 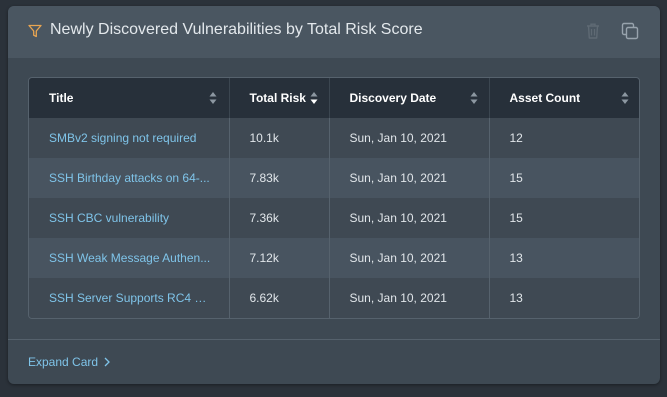 What do you see at coordinates (314, 98) in the screenshot?
I see `sort-descending-icon` at bounding box center [314, 98].